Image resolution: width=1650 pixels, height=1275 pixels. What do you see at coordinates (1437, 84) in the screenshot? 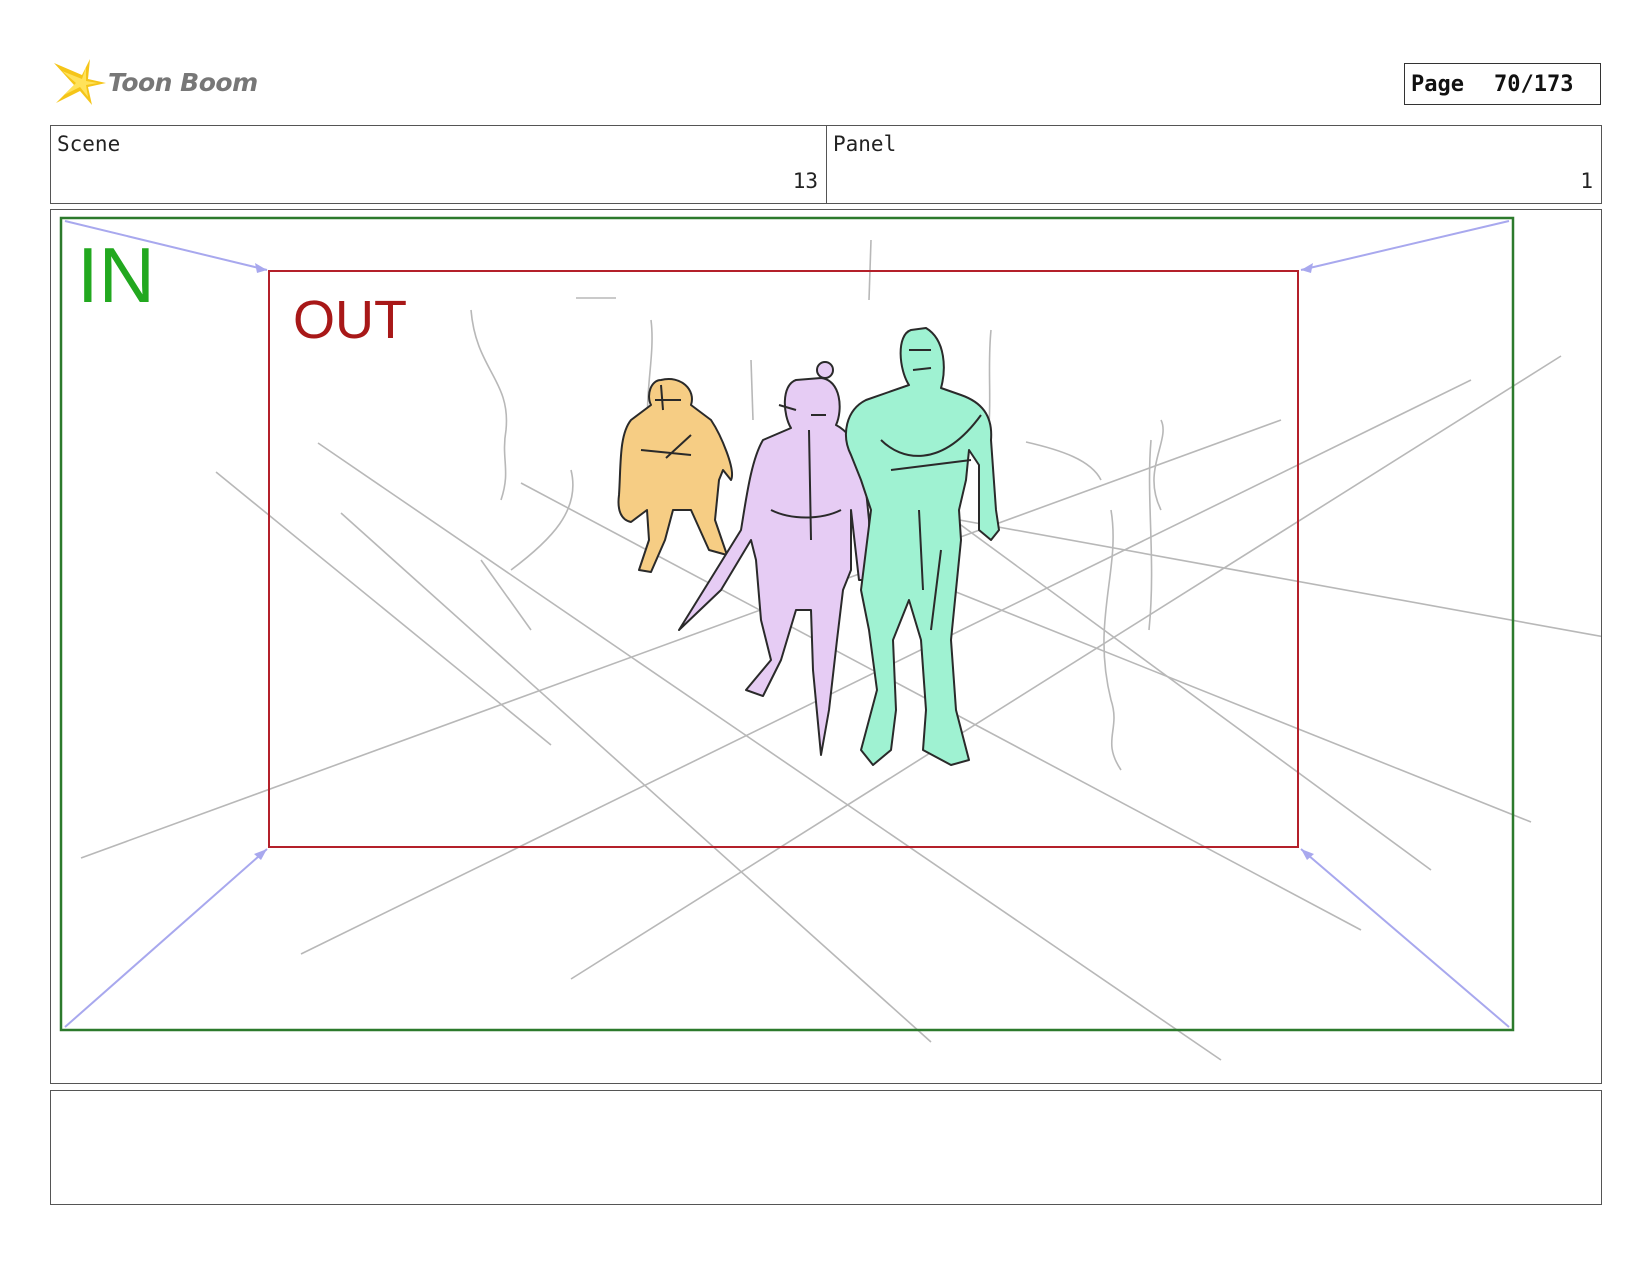
I see `page-label: Page` at bounding box center [1437, 84].